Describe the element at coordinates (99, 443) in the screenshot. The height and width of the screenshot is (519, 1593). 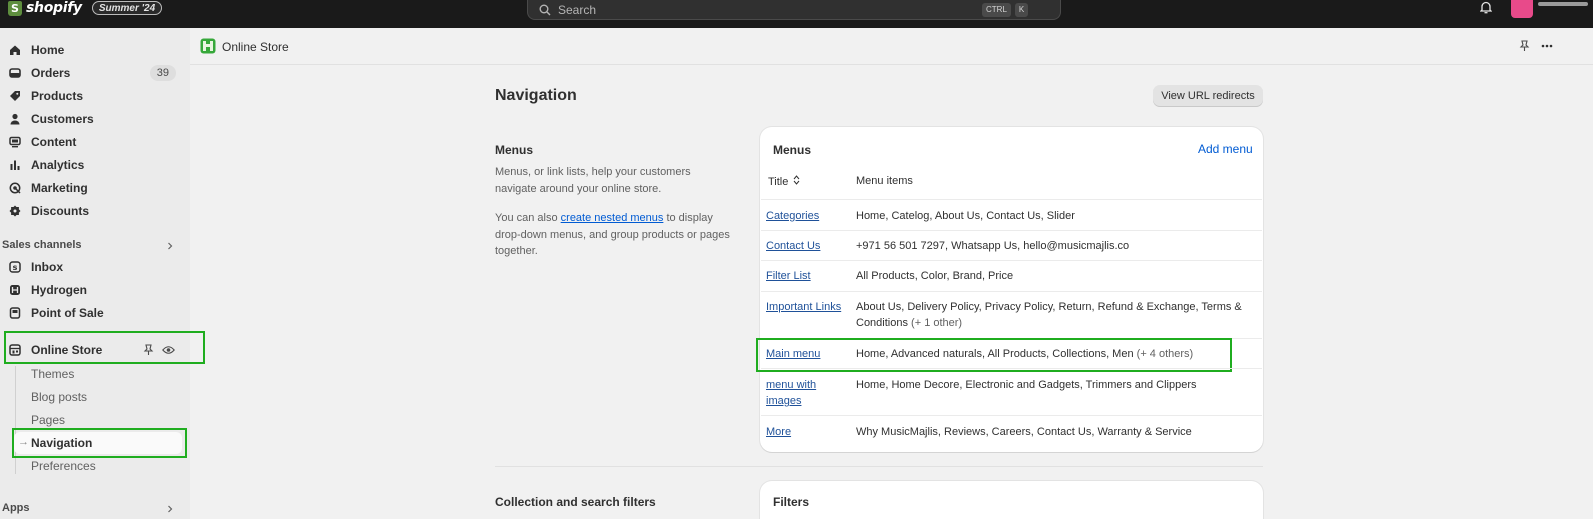
I see `navigation-highlight` at that location.